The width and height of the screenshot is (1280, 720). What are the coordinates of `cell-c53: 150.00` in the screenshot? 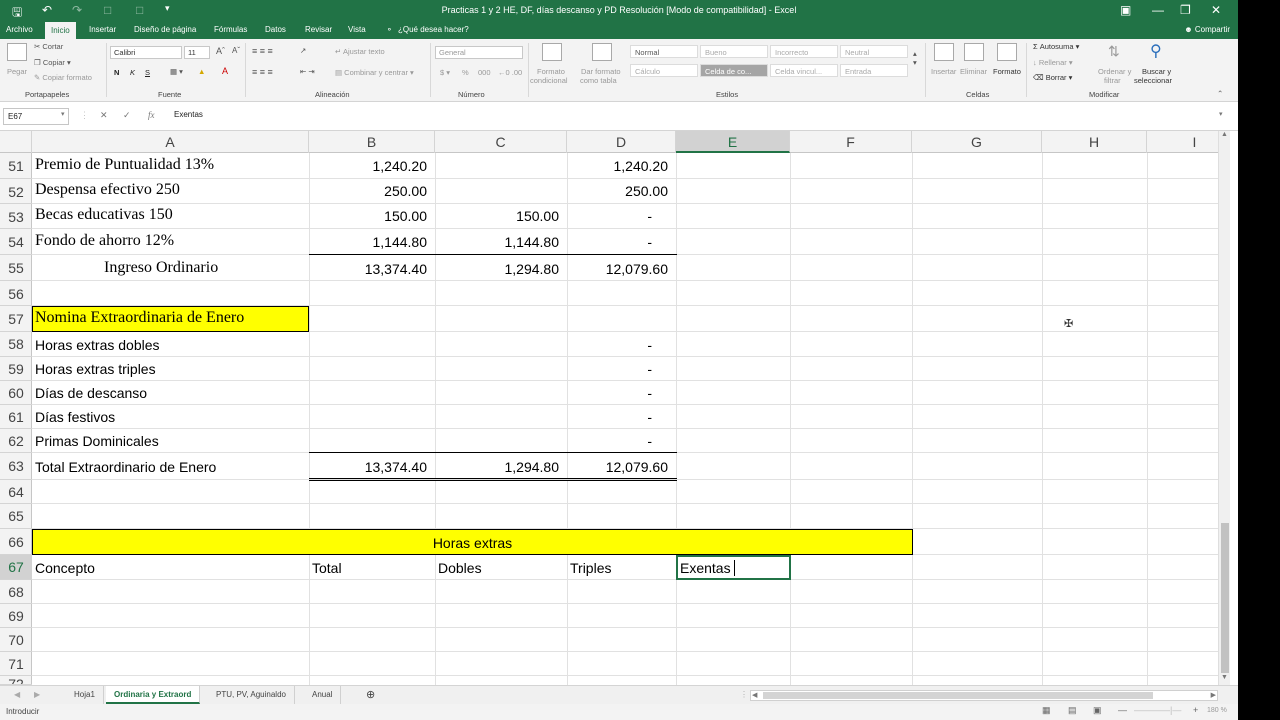 It's located at (497, 216).